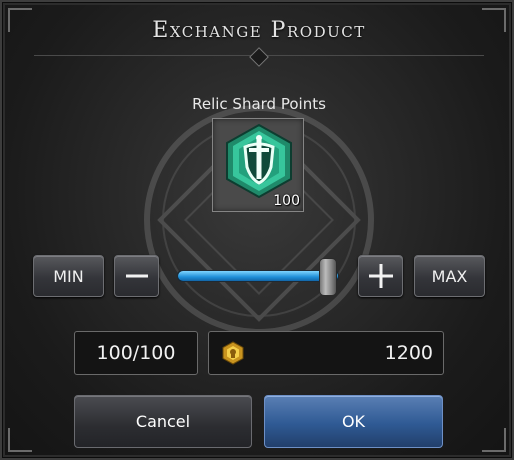 The image size is (514, 460). I want to click on shield-sword-emblem-icon, so click(259, 161).